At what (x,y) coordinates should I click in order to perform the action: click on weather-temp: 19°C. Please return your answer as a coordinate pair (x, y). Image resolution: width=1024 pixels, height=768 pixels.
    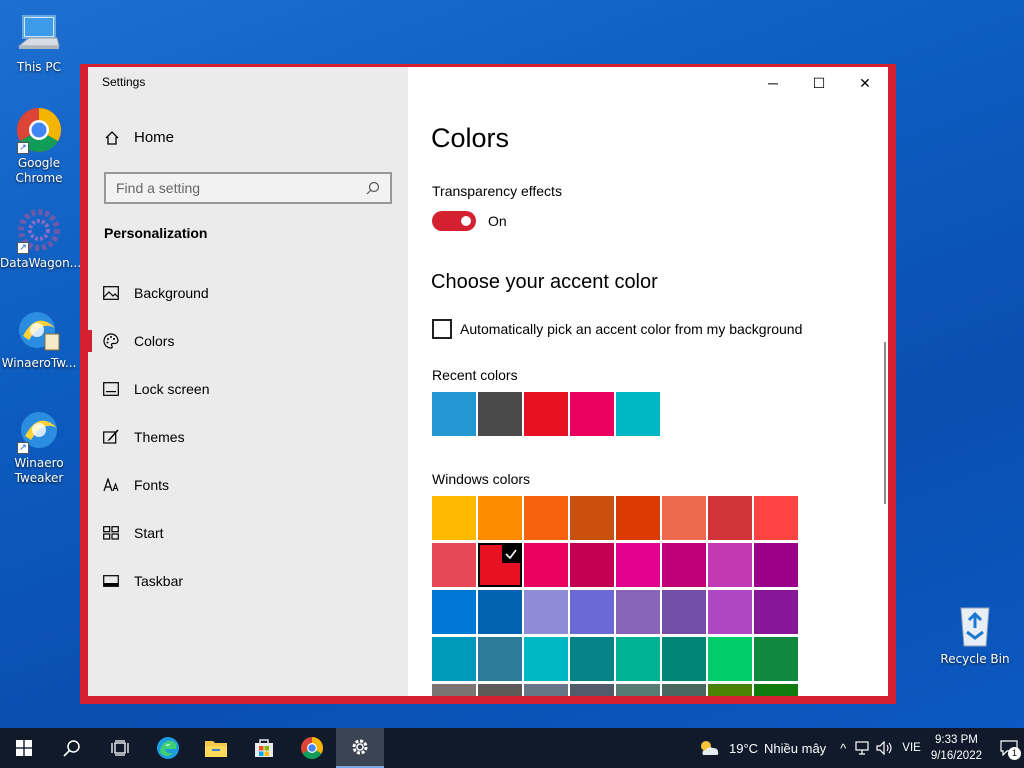
    Looking at the image, I should click on (743, 748).